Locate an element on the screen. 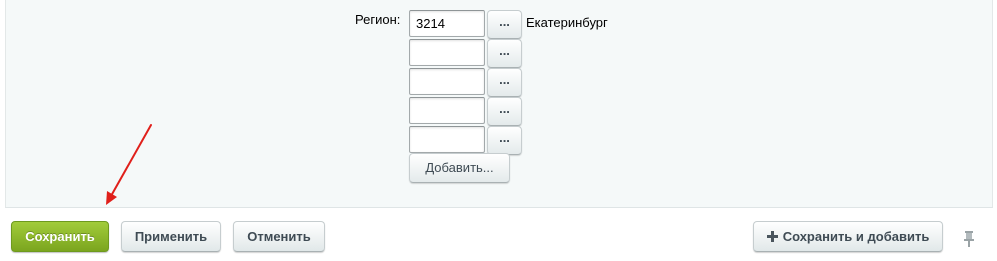 The width and height of the screenshot is (997, 261). region-label: Регион: is located at coordinates (378, 19).